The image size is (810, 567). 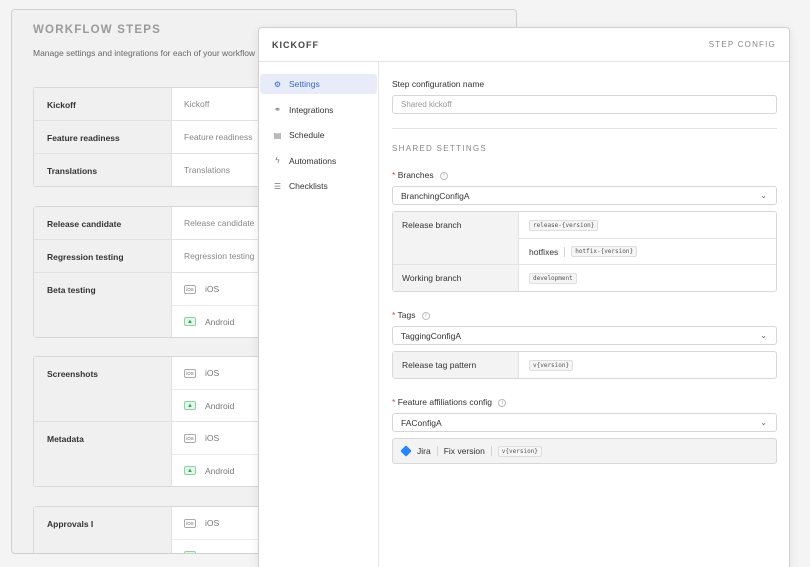 I want to click on calendar-icon: ▤, so click(x=277, y=135).